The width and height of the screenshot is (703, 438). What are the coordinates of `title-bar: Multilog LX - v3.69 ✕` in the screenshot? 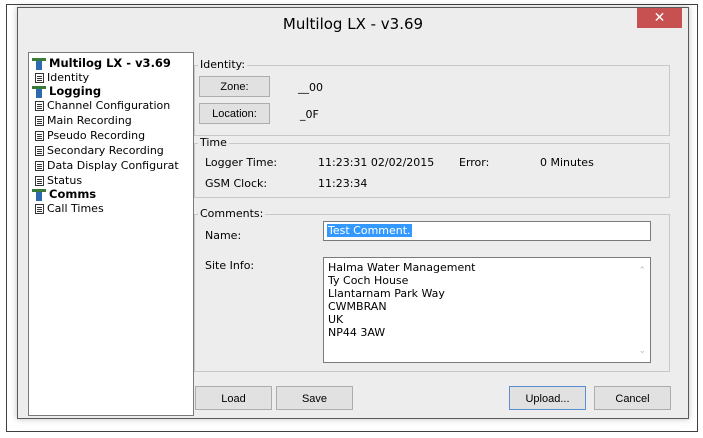 It's located at (353, 23).